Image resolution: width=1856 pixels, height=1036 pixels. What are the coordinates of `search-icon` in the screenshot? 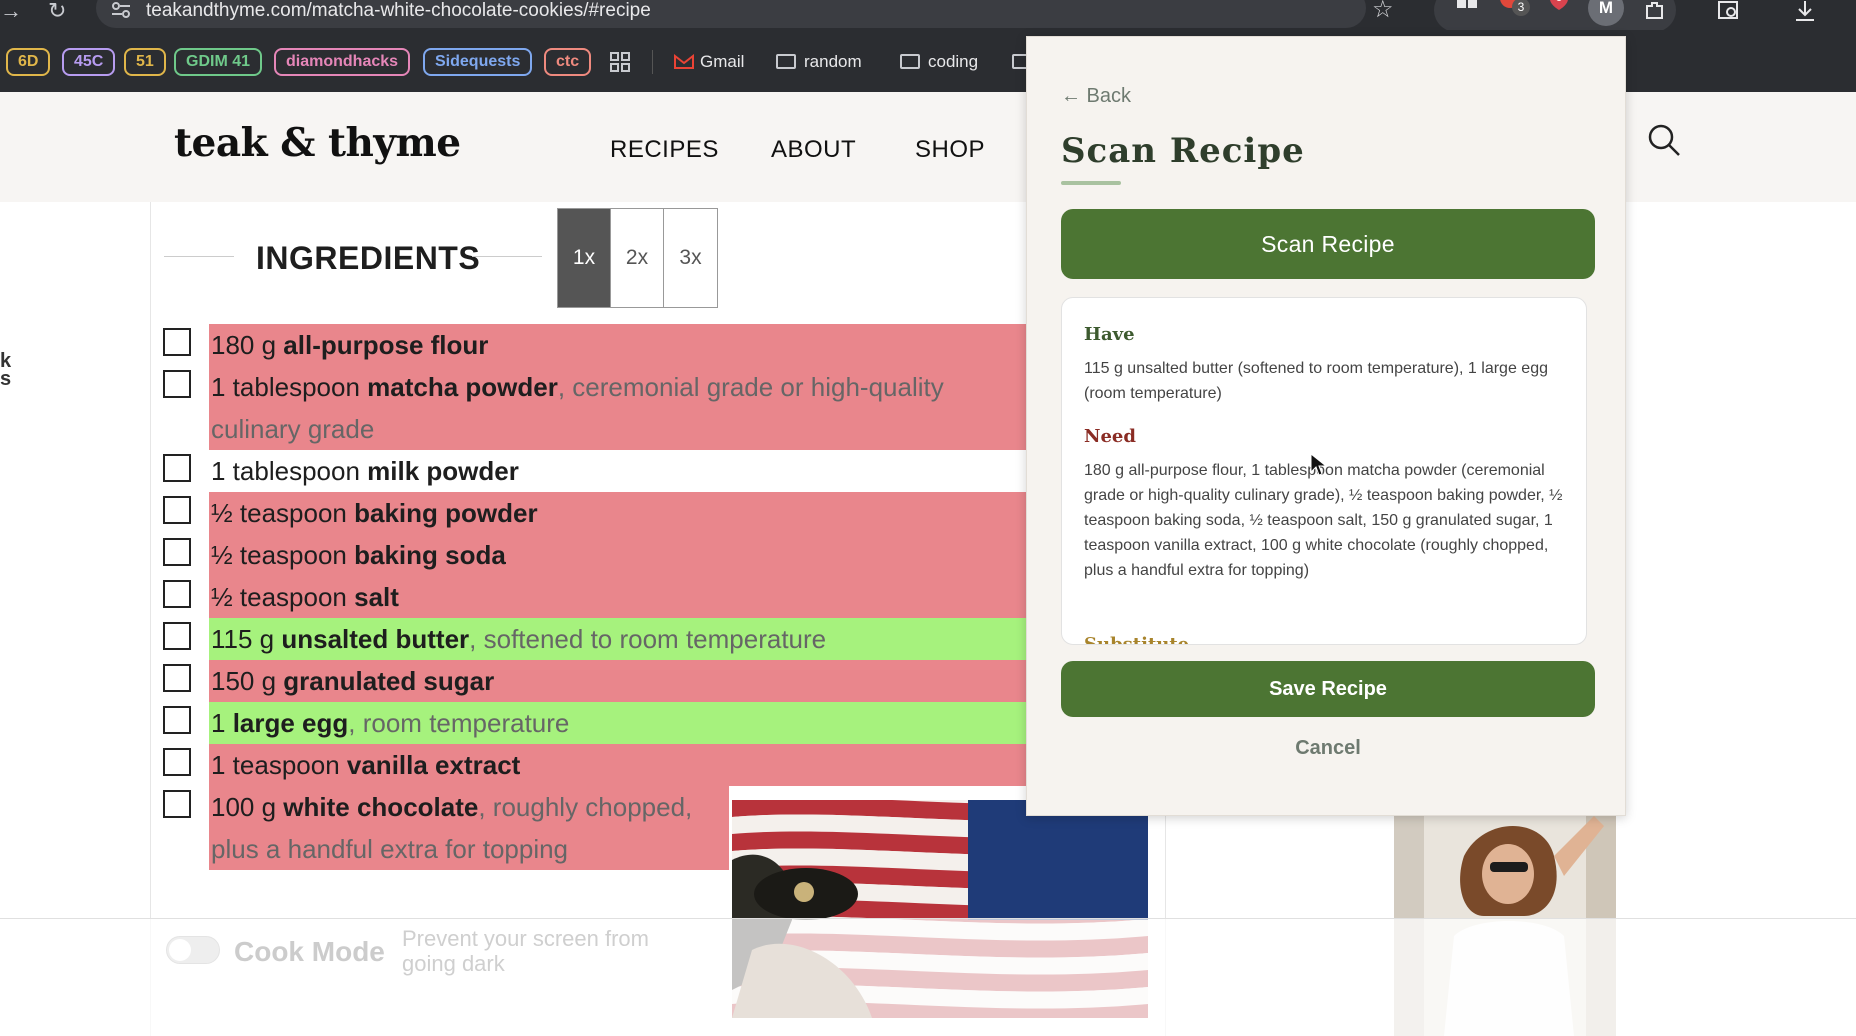 It's located at (1664, 140).